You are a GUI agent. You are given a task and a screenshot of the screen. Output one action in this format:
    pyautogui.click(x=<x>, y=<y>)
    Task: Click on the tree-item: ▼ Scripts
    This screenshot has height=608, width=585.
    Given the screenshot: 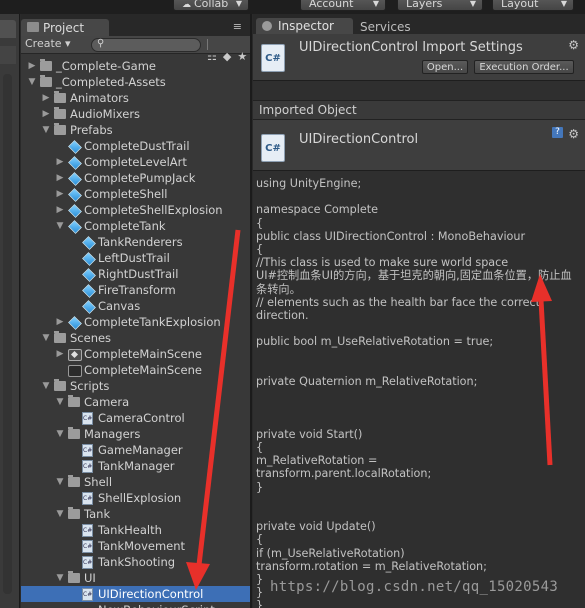 What is the action you would take?
    pyautogui.click(x=135, y=386)
    